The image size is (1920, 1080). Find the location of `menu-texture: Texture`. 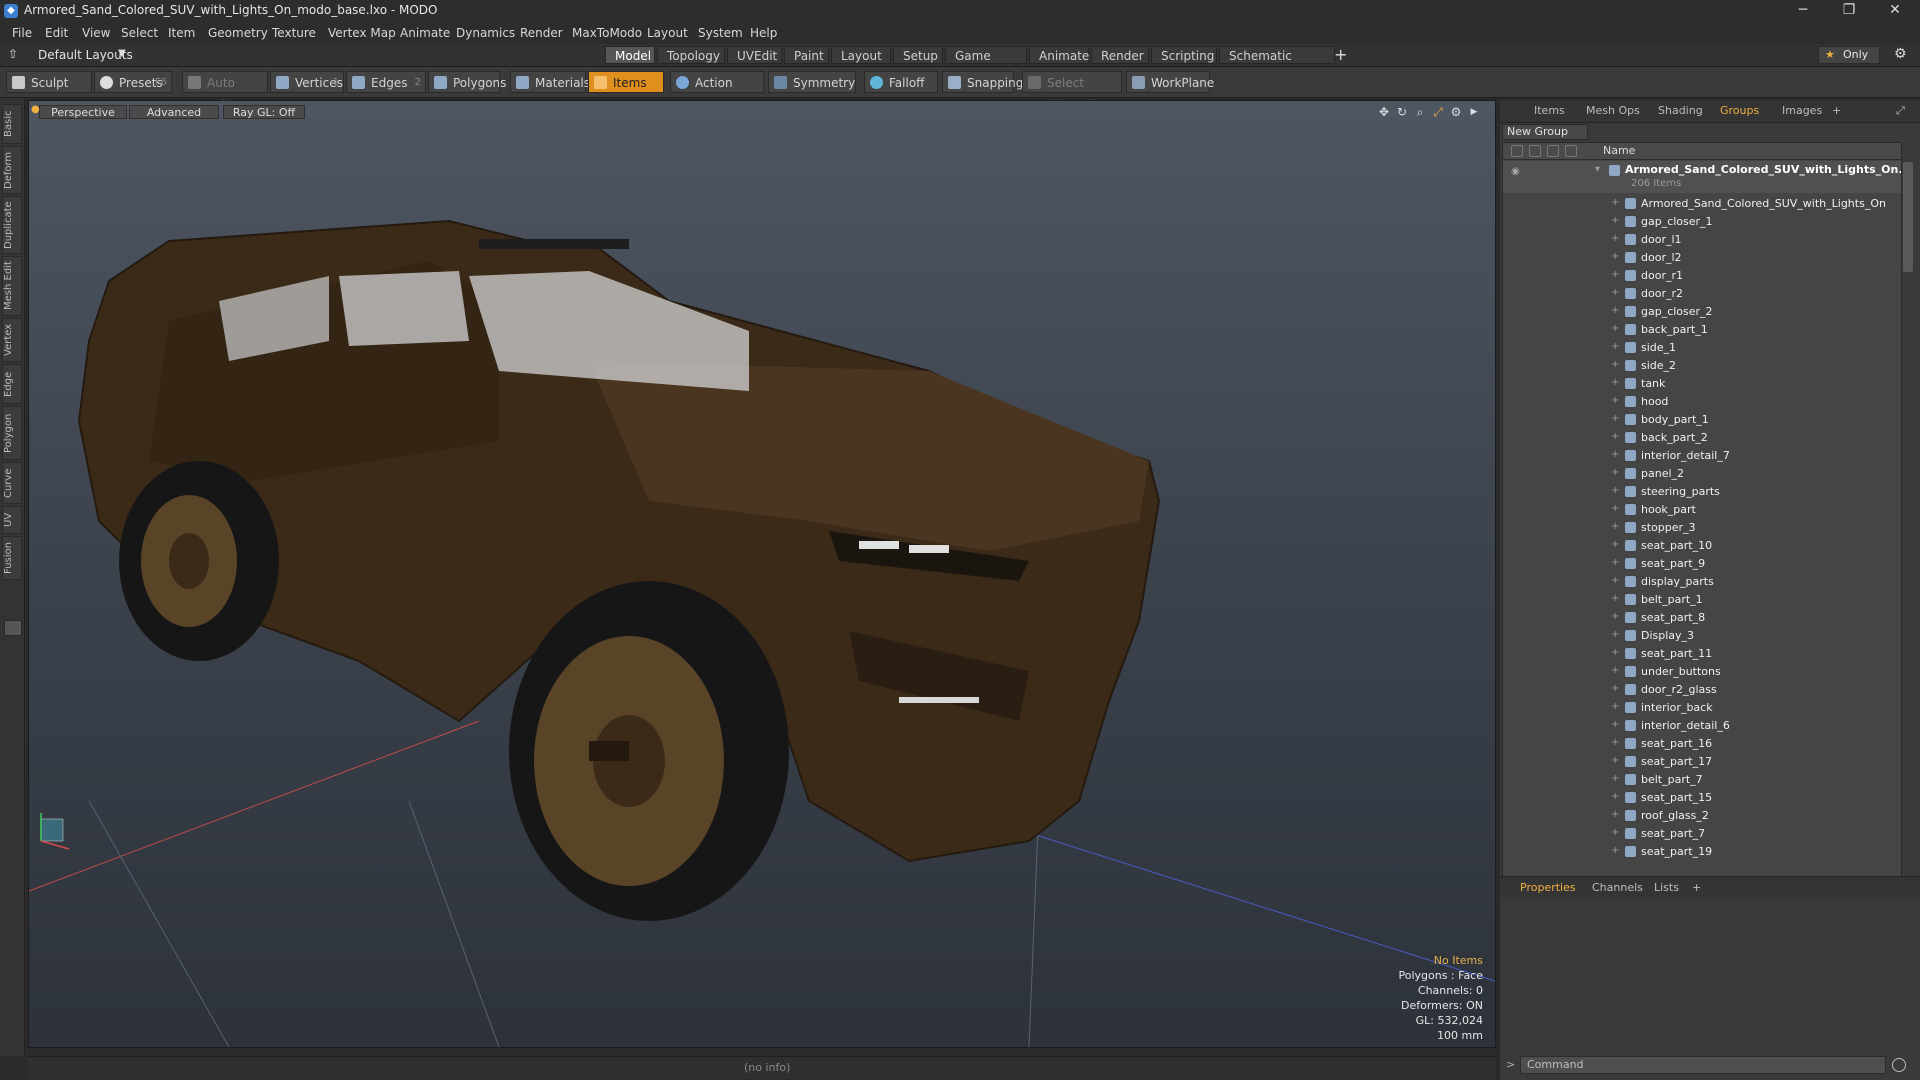

menu-texture: Texture is located at coordinates (294, 33).